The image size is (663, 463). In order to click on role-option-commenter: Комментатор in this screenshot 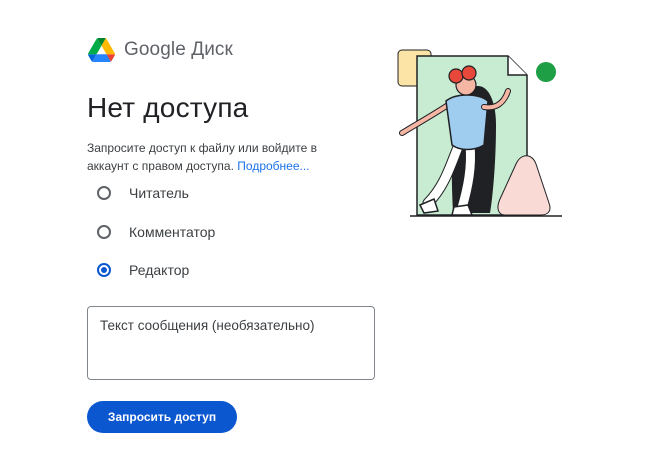, I will do `click(156, 232)`.